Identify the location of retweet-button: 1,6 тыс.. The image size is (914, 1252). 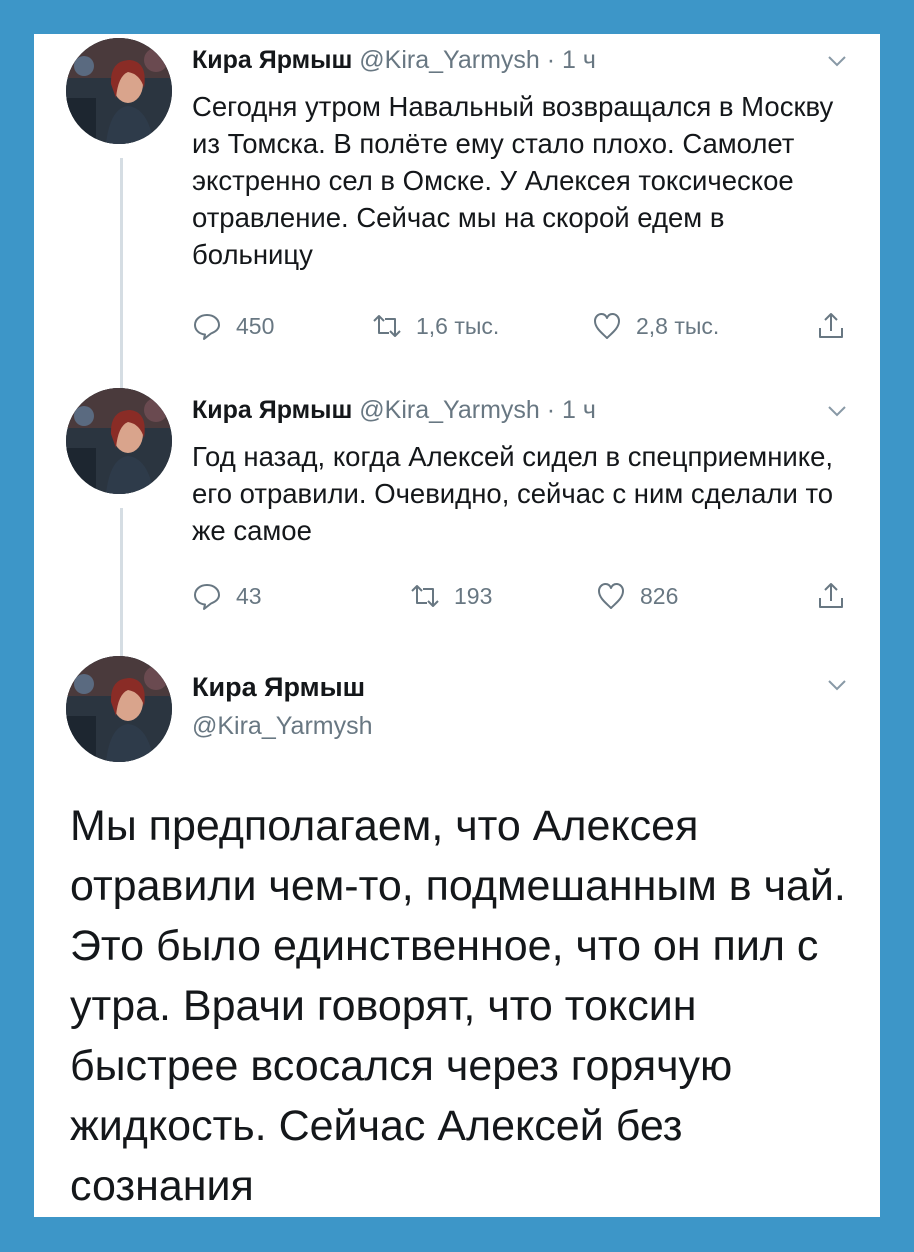
(435, 326).